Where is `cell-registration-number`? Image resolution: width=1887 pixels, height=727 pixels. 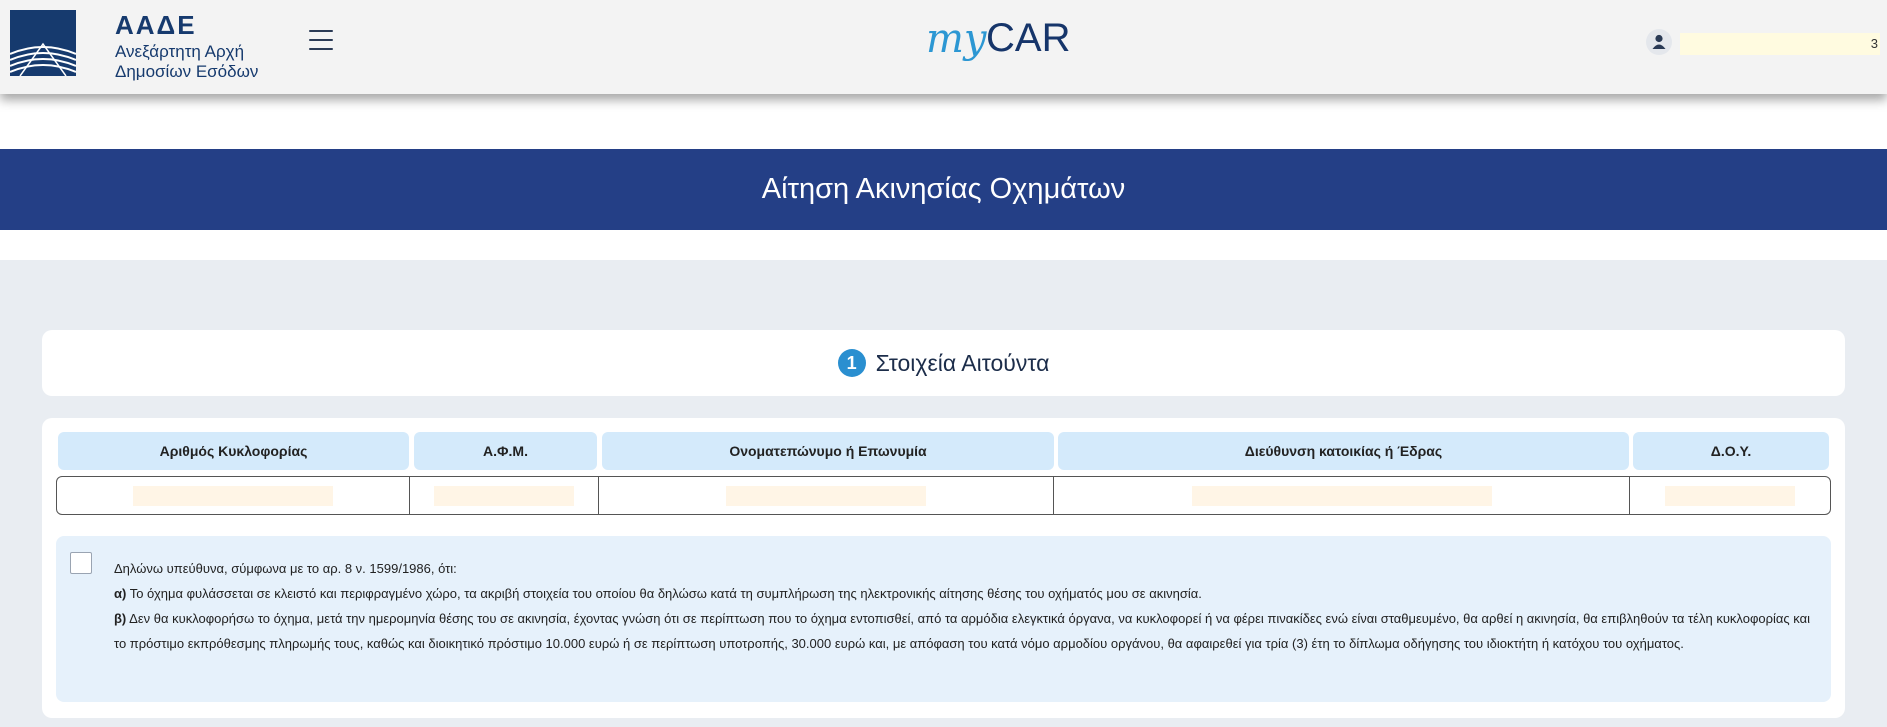 cell-registration-number is located at coordinates (233, 495).